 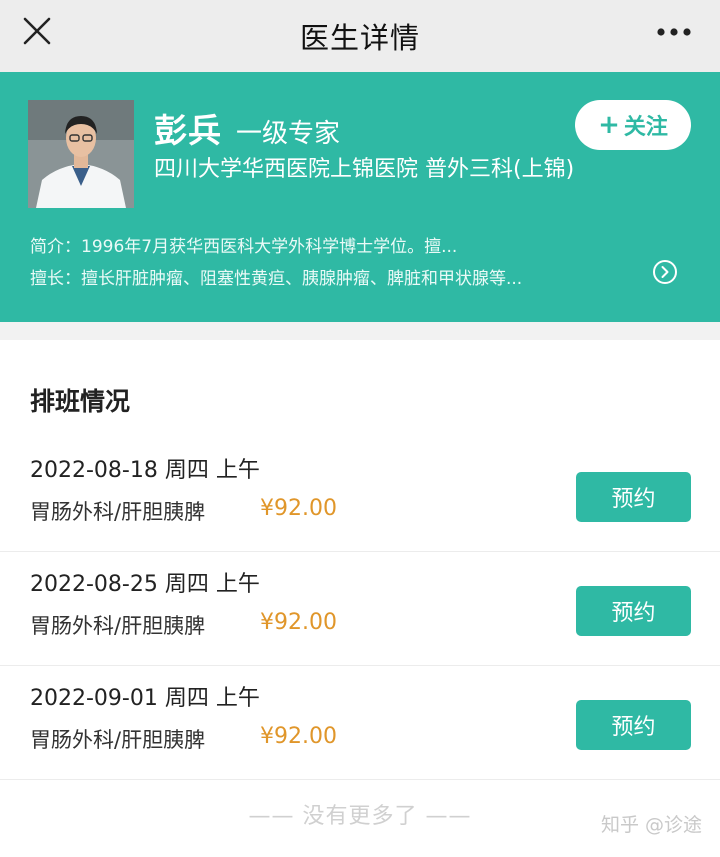 I want to click on schedule-row: 2022-08-25 周四 上午 胃肠外科/肝胆胰脾 ¥92.00 预约, so click(x=360, y=609).